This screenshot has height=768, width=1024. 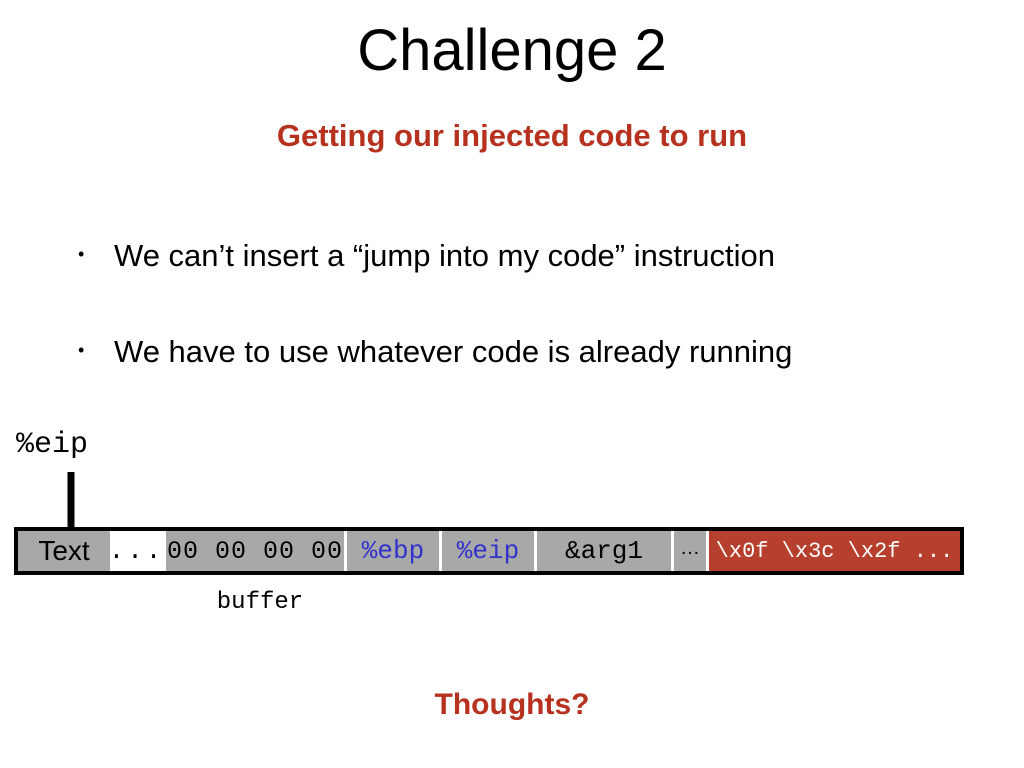 I want to click on eip-pointer-annotation: %eip, so click(x=116, y=495).